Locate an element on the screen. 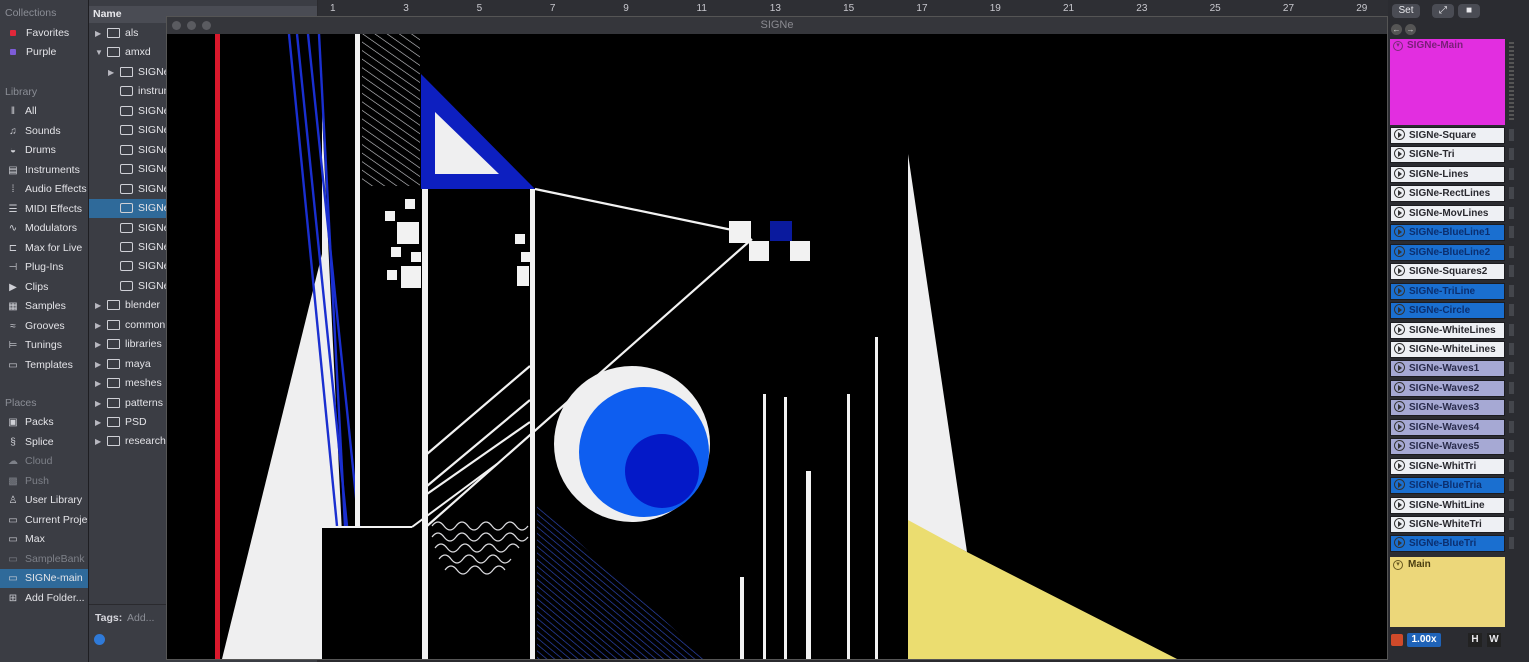 This screenshot has width=1529, height=662. w-button: W is located at coordinates (1494, 640).